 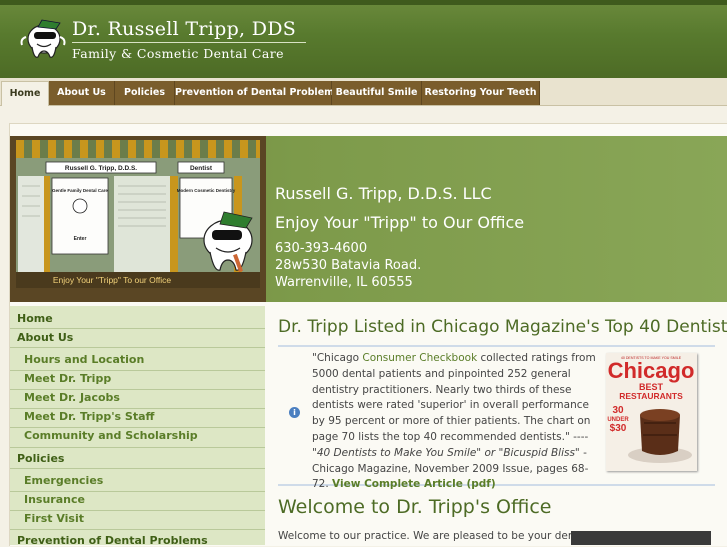 What do you see at coordinates (84, 359) in the screenshot?
I see `sidebar-item-hours-location: Hours and Location` at bounding box center [84, 359].